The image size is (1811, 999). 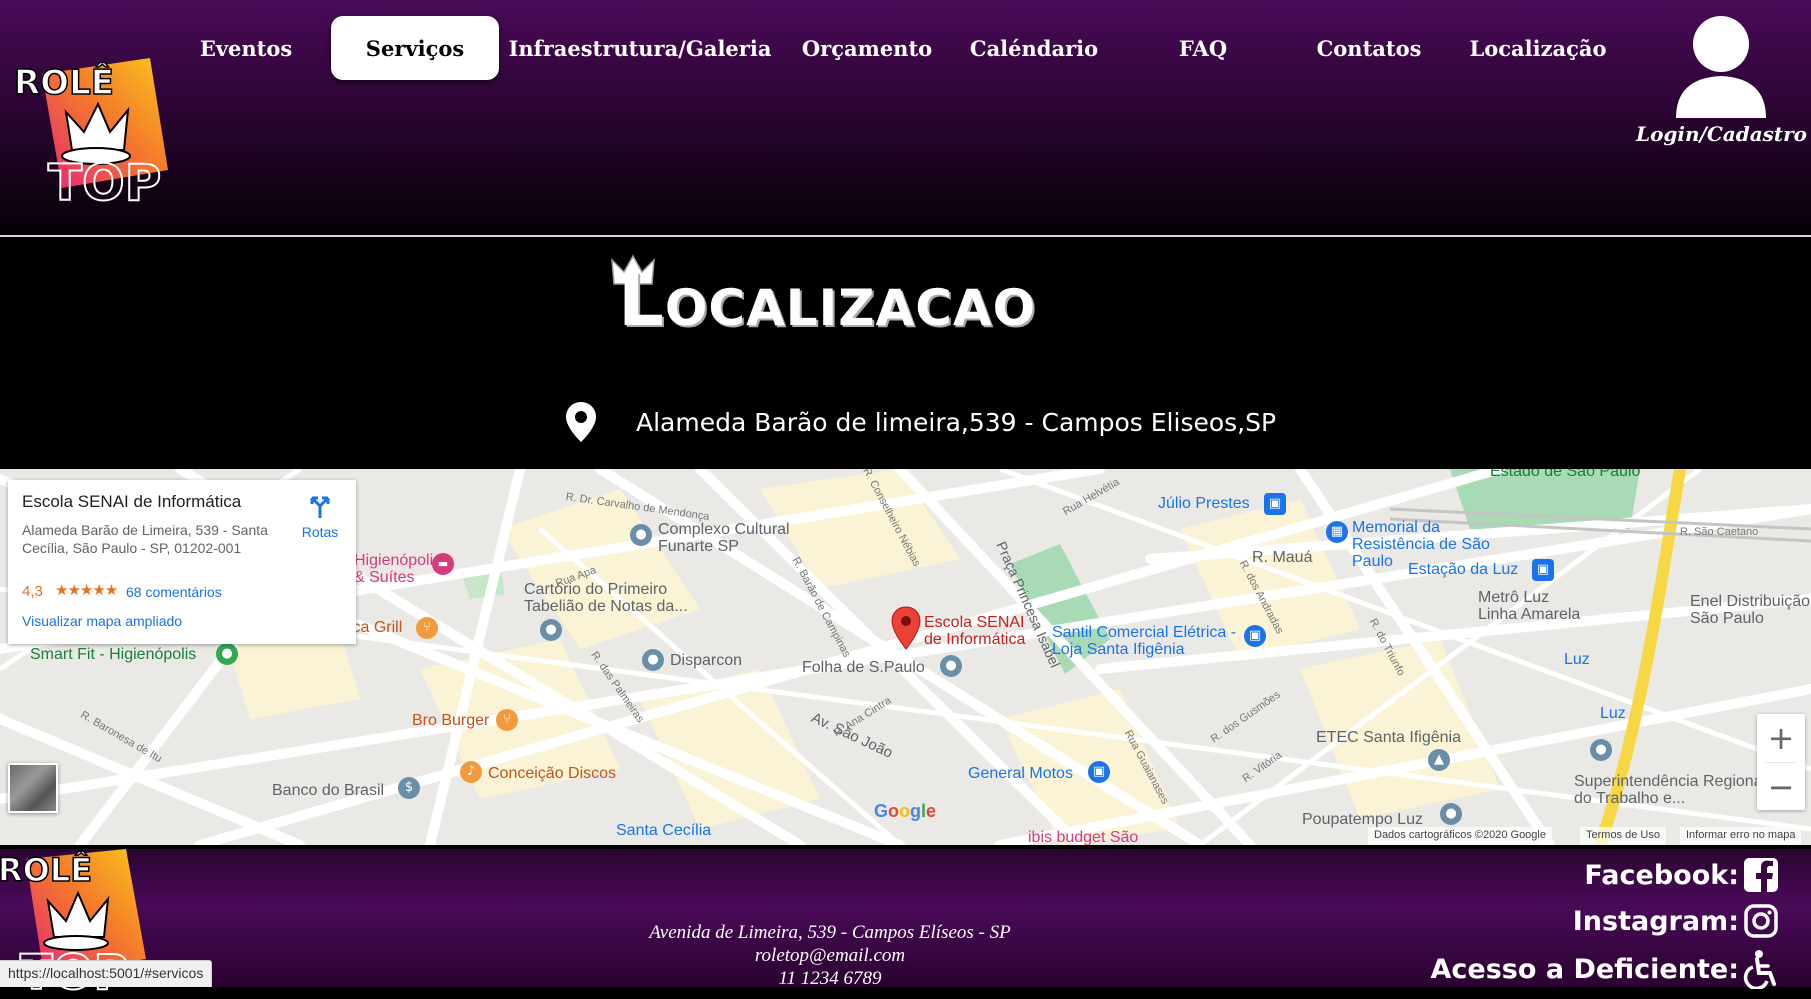 I want to click on hotel-pin-icon: ▬, so click(x=443, y=564).